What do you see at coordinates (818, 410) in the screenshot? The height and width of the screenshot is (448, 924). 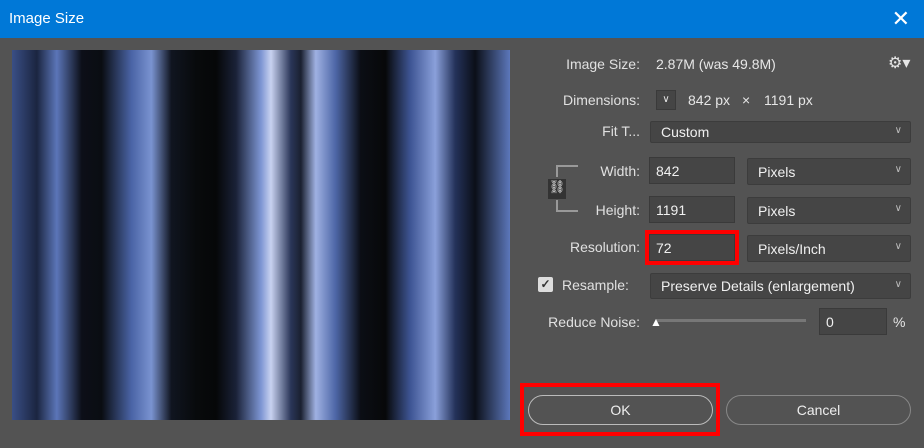 I see `cancel-button: Cancel` at bounding box center [818, 410].